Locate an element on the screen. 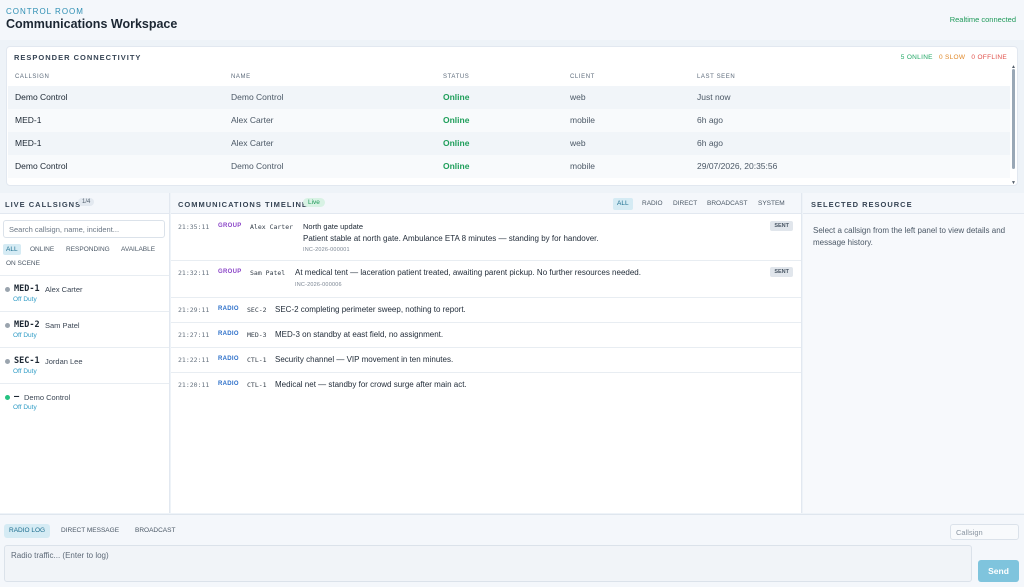 The height and width of the screenshot is (587, 1024). row-callsign: Demo Control is located at coordinates (41, 166).